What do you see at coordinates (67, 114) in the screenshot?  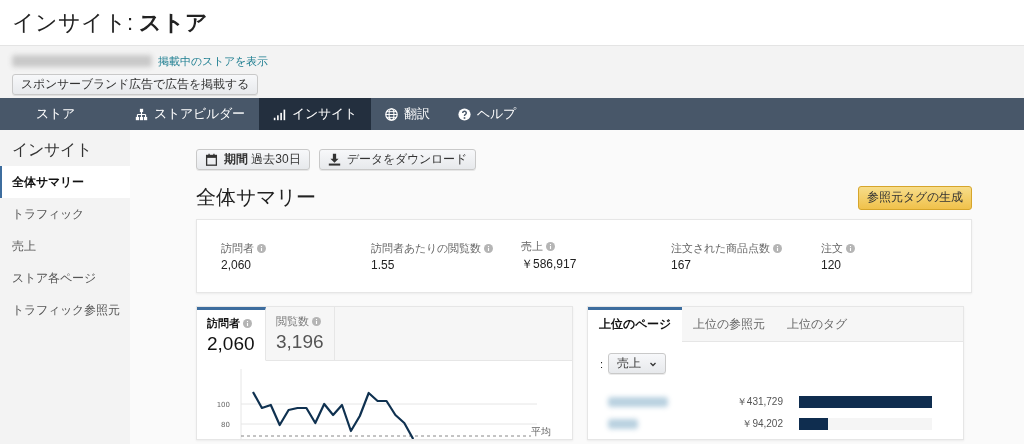 I see `nav-tab: ストア` at bounding box center [67, 114].